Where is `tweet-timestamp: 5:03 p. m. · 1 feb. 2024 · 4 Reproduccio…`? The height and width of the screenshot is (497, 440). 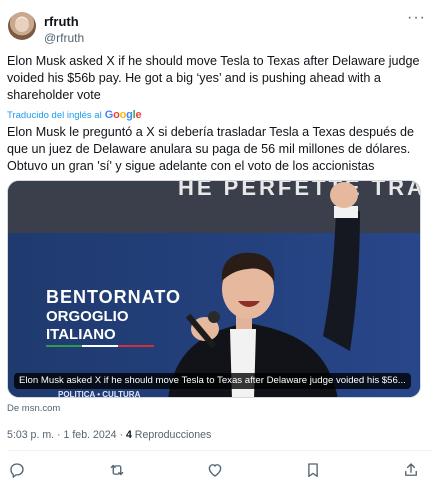 tweet-timestamp: 5:03 p. m. · 1 feb. 2024 · 4 Reproduccio… is located at coordinates (109, 435).